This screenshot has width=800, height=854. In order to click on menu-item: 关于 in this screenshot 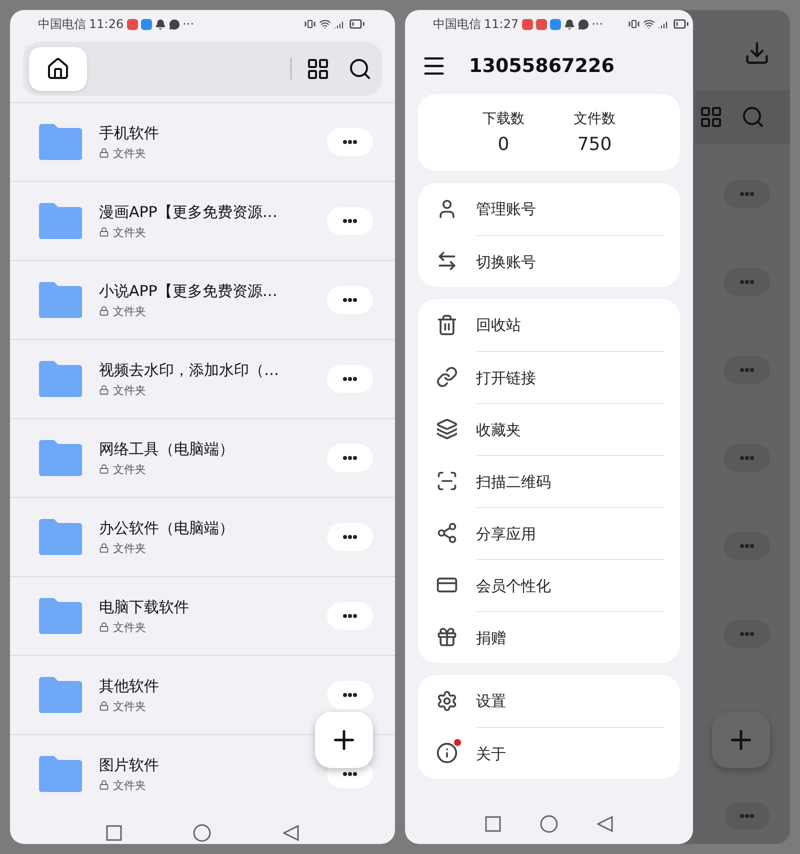, I will do `click(570, 753)`.